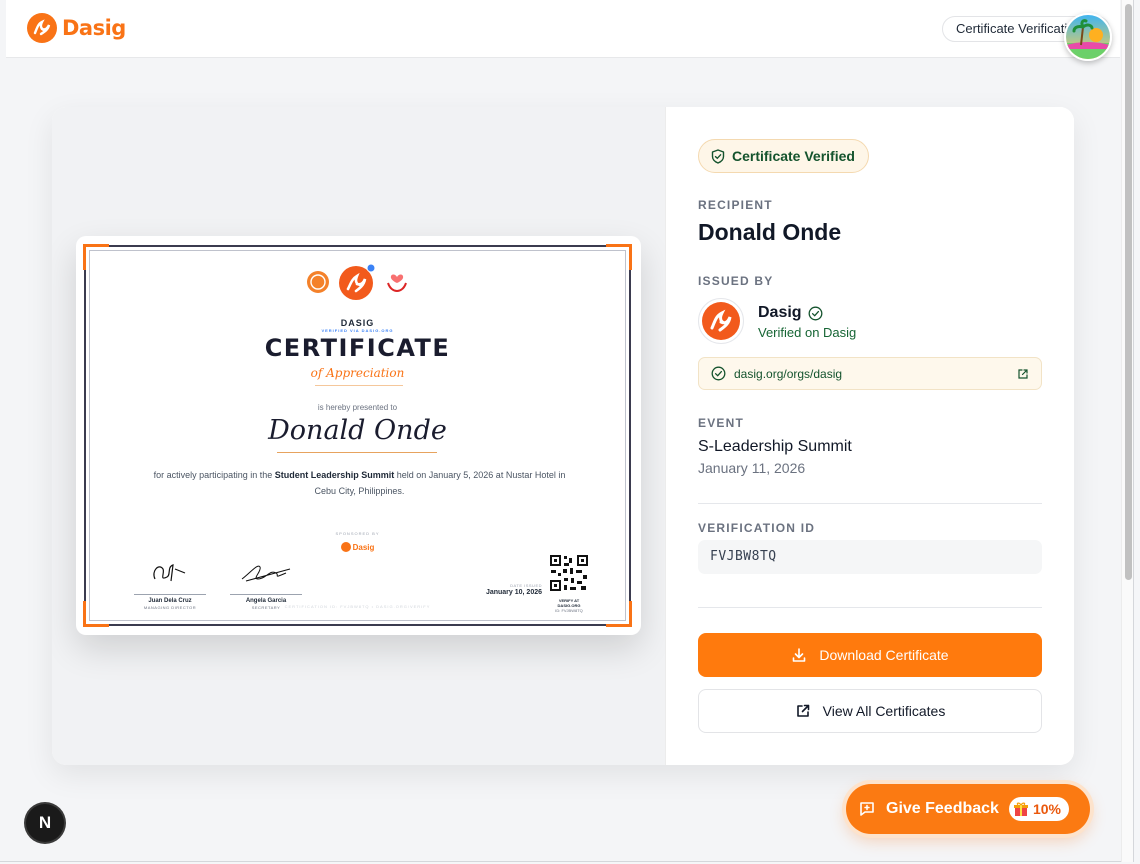 The height and width of the screenshot is (864, 1140). What do you see at coordinates (870, 557) in the screenshot?
I see `verification-id: FVJBW8TQ` at bounding box center [870, 557].